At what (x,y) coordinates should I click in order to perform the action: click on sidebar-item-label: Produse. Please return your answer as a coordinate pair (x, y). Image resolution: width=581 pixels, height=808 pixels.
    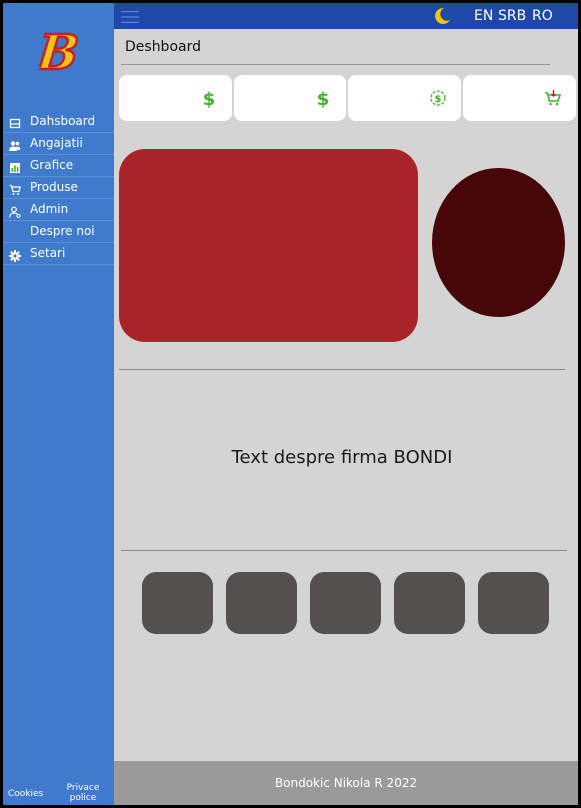
    Looking at the image, I should click on (54, 187).